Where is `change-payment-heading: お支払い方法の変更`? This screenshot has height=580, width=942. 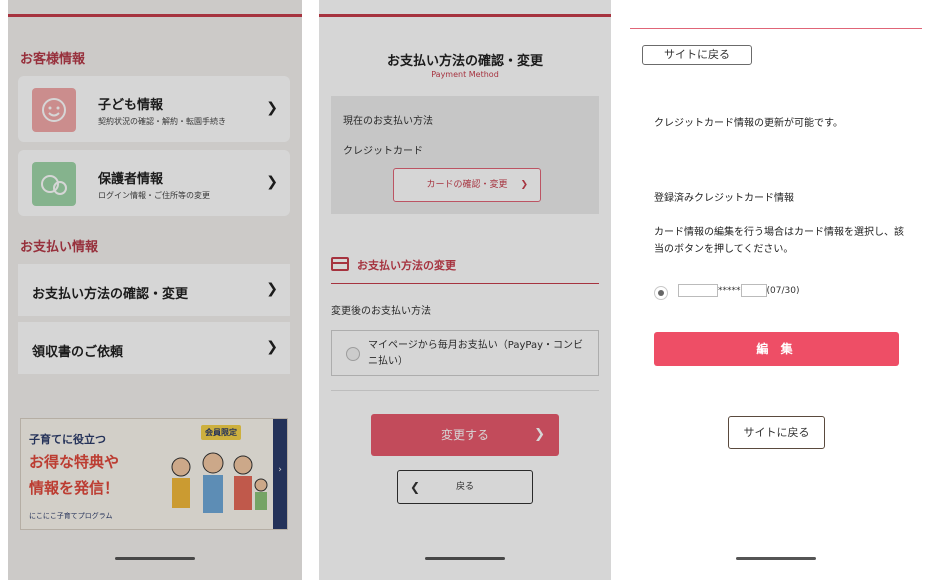
change-payment-heading: お支払い方法の変更 is located at coordinates (406, 265).